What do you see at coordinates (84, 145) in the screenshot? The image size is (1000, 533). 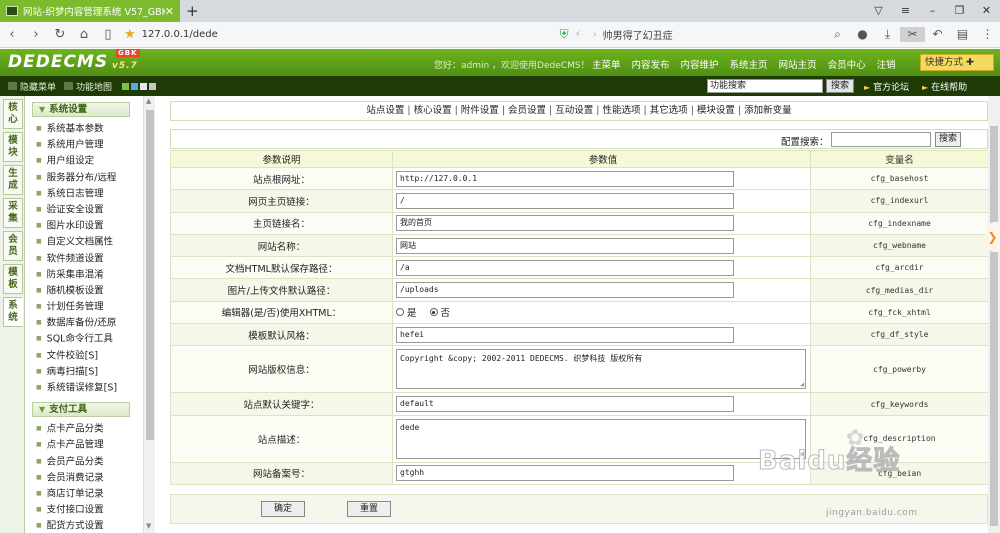 I see `menu-item: ■ 系统用户管理` at bounding box center [84, 145].